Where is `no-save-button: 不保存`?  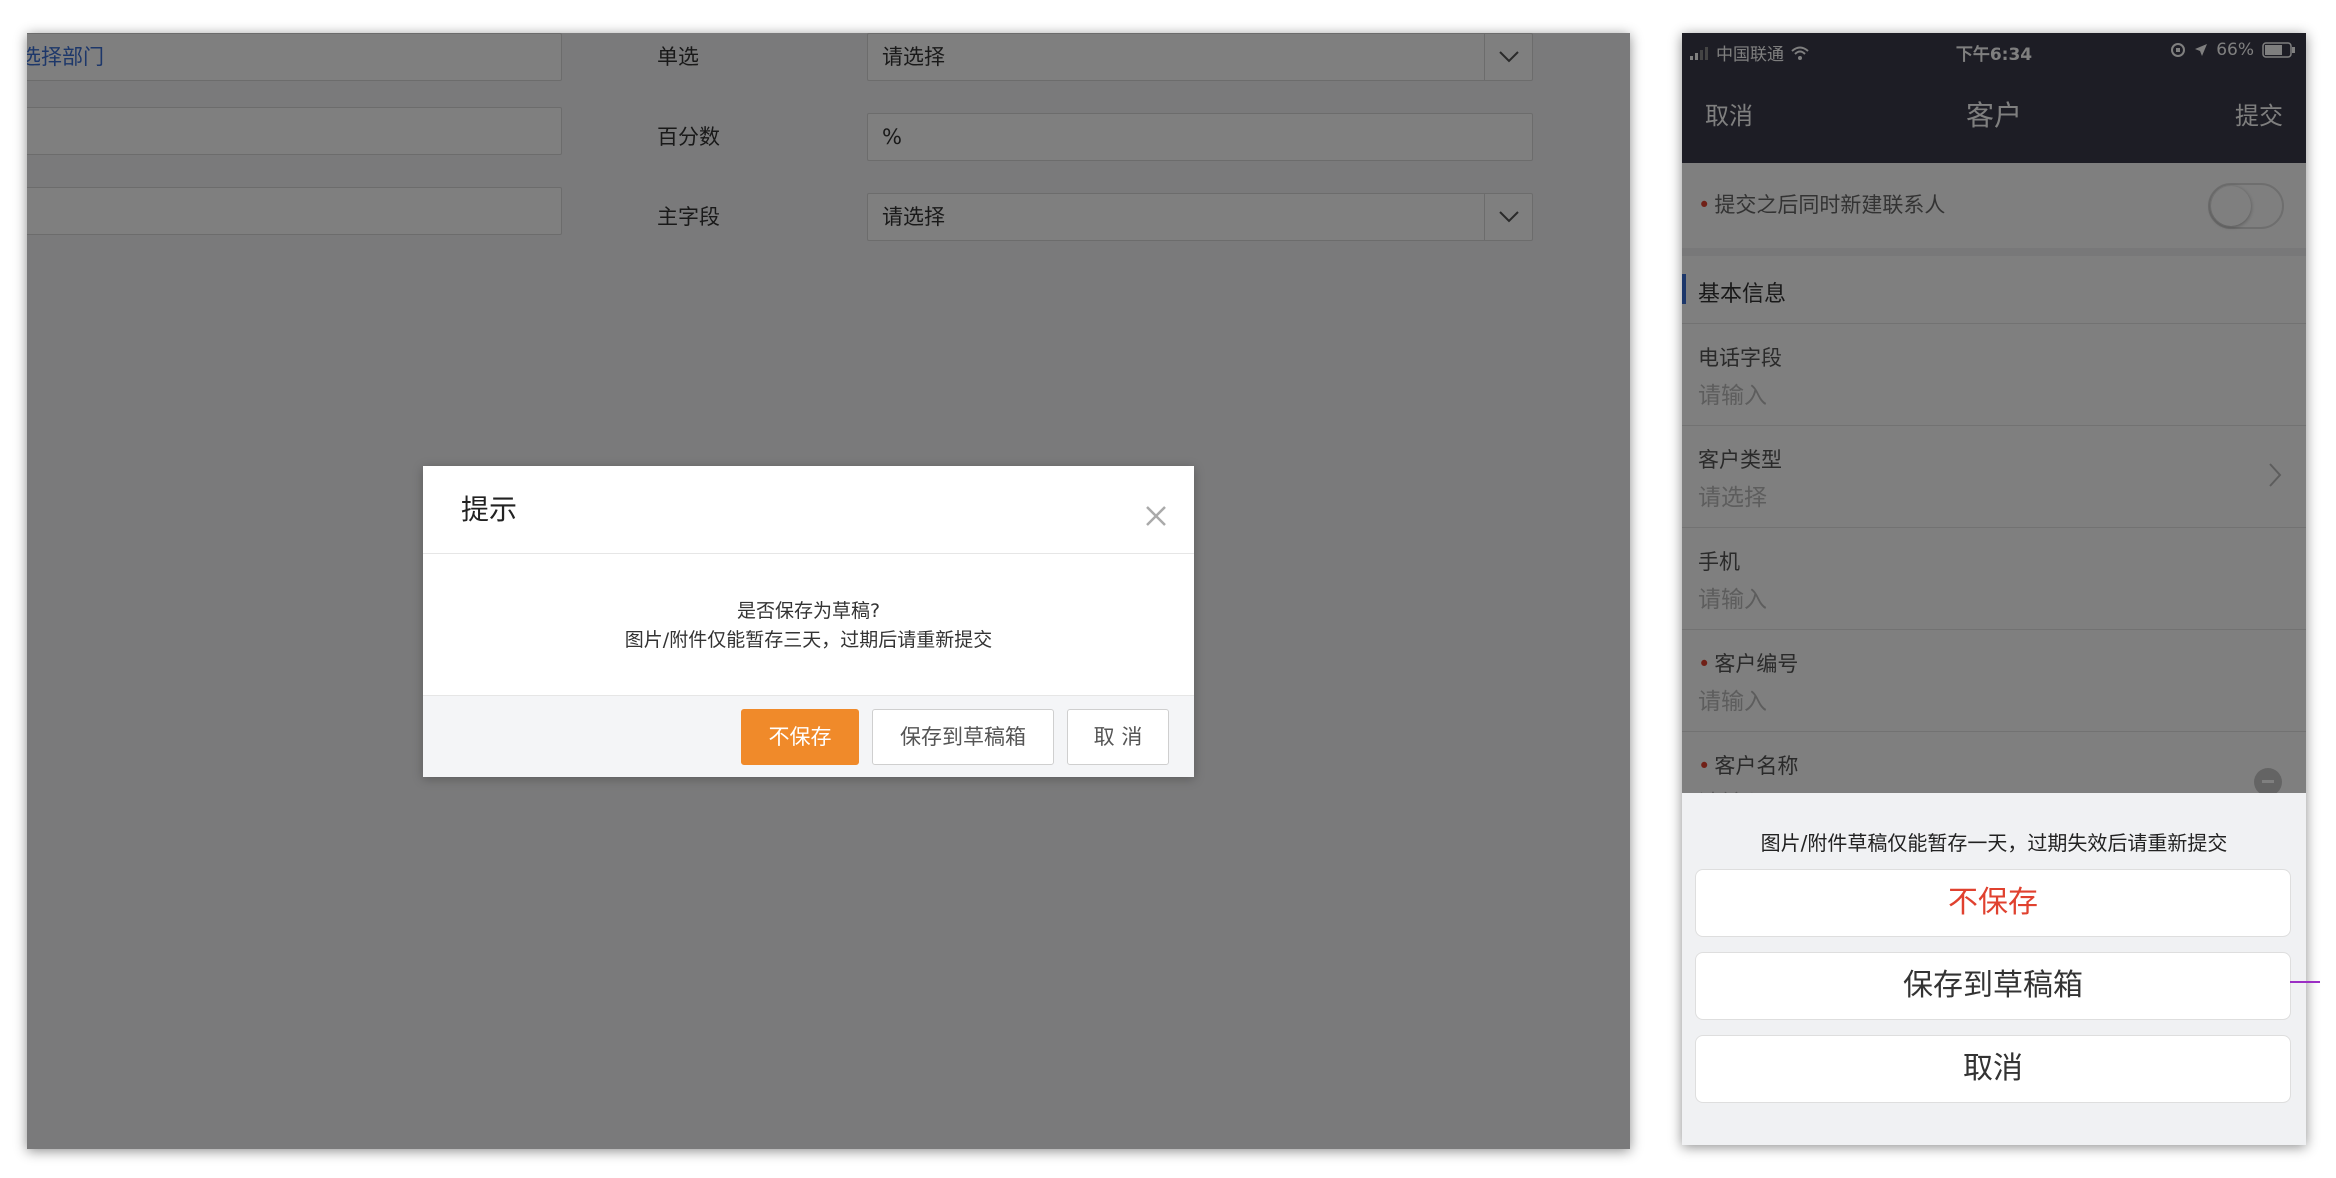
no-save-button: 不保存 is located at coordinates (800, 737).